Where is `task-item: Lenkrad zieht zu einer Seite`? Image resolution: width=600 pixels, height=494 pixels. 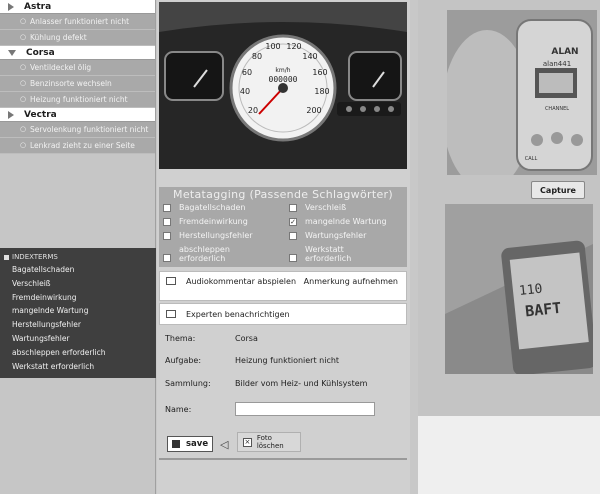
task-item: Lenkrad zieht zu einer Seite is located at coordinates (77, 146).